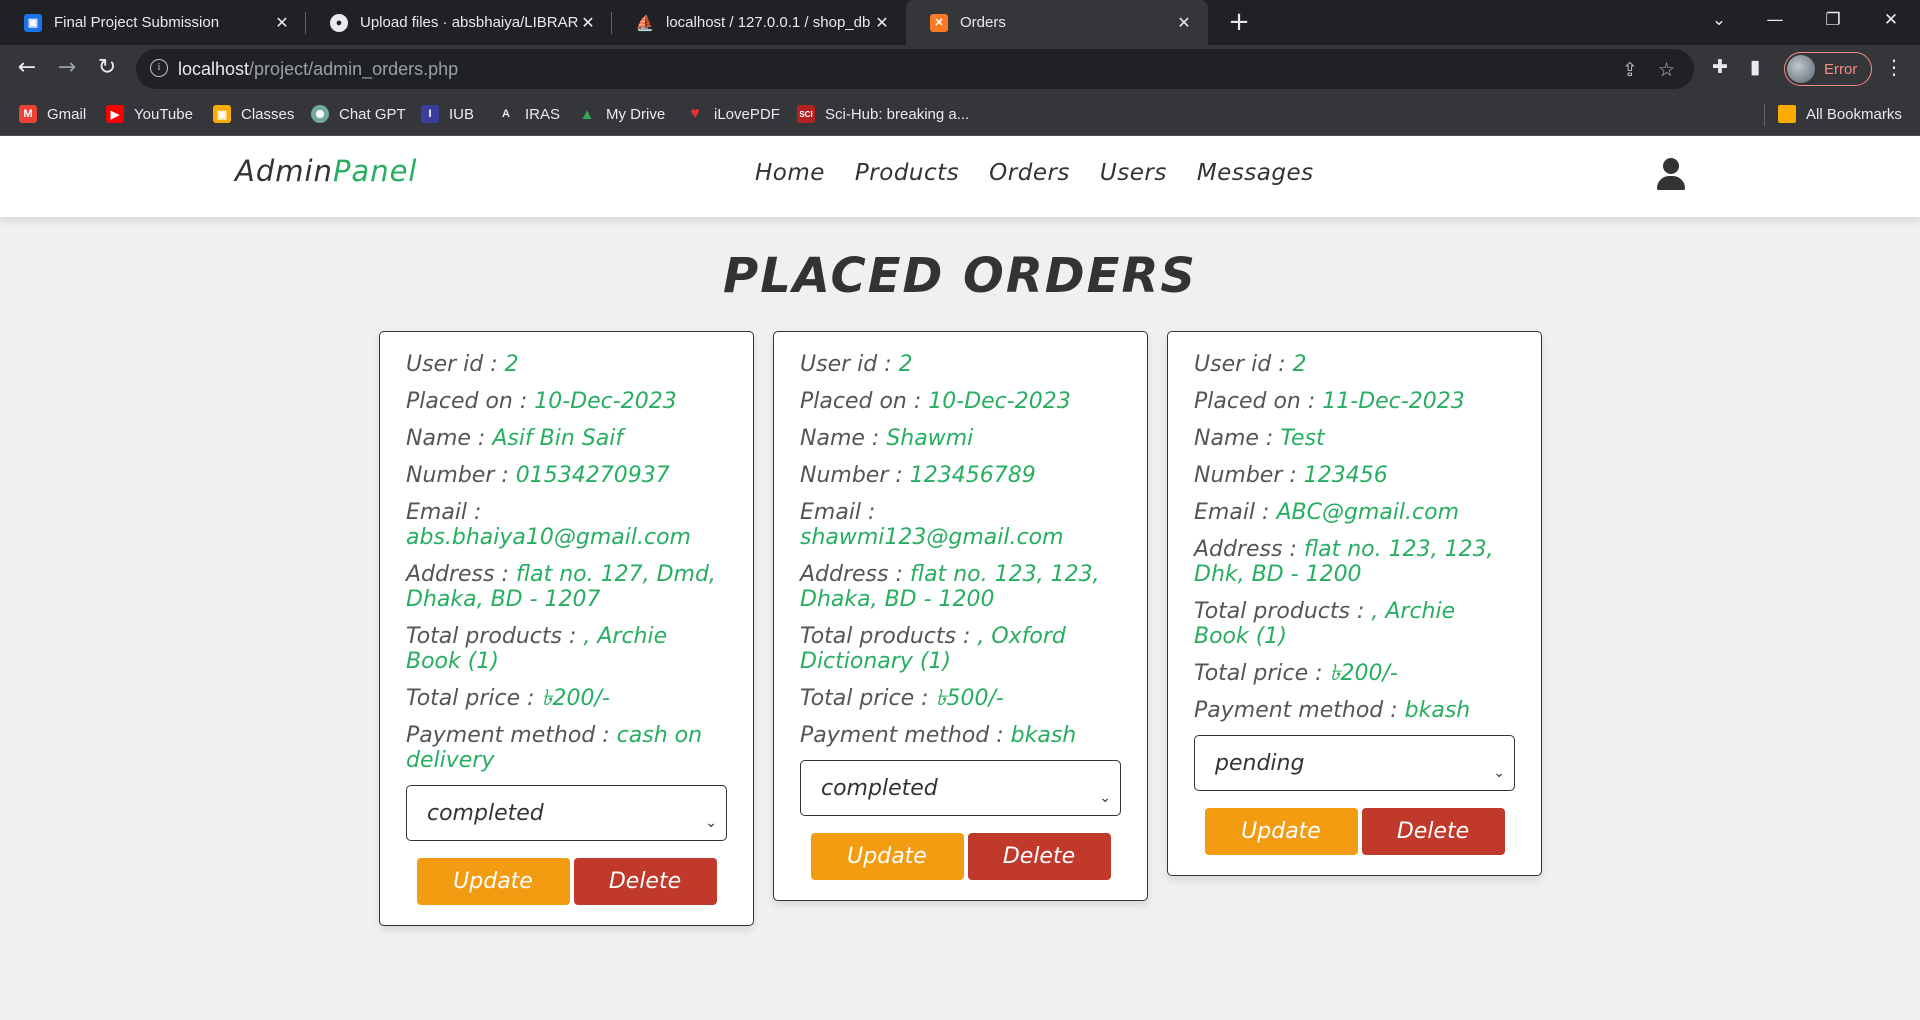  Describe the element at coordinates (1354, 763) in the screenshot. I see `order-status-select: pending` at that location.